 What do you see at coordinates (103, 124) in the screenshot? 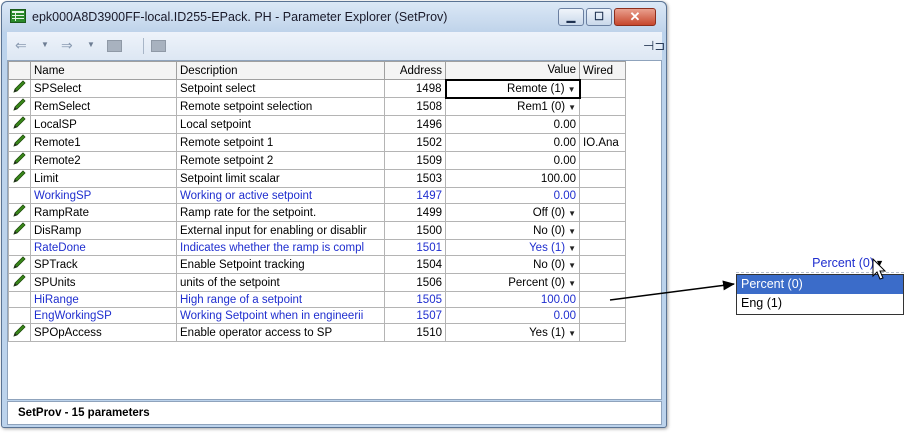
I see `cell-name: LocalSP` at bounding box center [103, 124].